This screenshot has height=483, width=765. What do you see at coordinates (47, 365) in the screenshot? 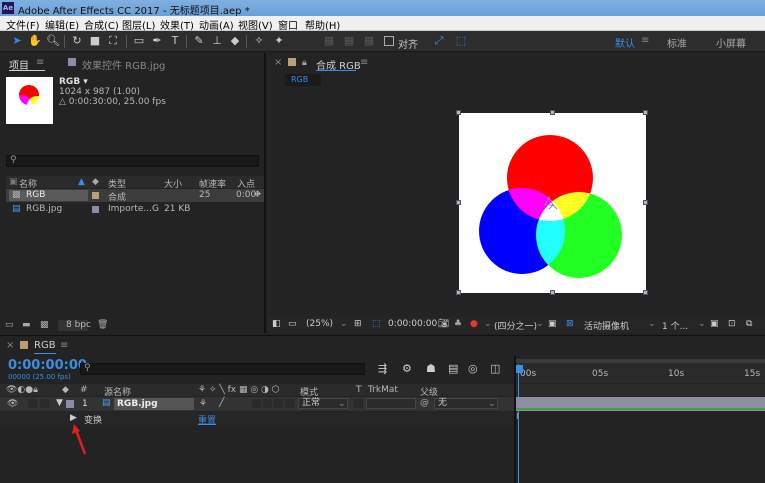
I see `timeline-timecode: 0:00:00:00` at bounding box center [47, 365].